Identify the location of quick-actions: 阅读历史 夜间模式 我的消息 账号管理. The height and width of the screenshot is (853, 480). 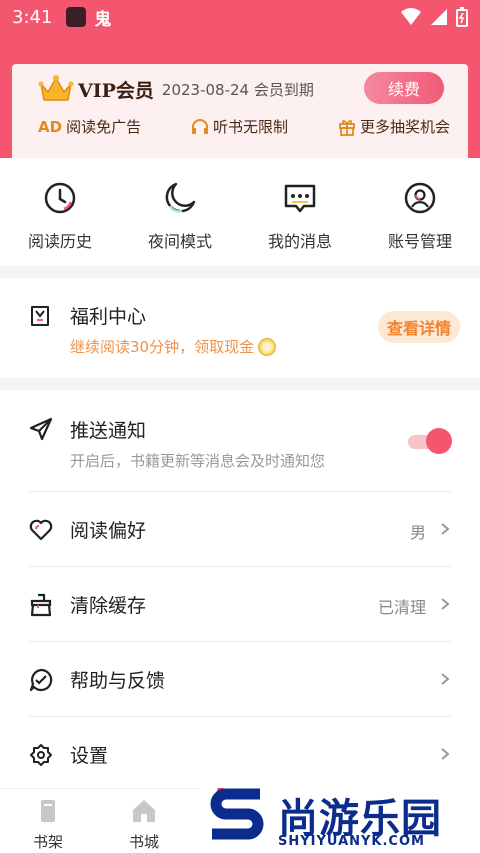
(240, 212).